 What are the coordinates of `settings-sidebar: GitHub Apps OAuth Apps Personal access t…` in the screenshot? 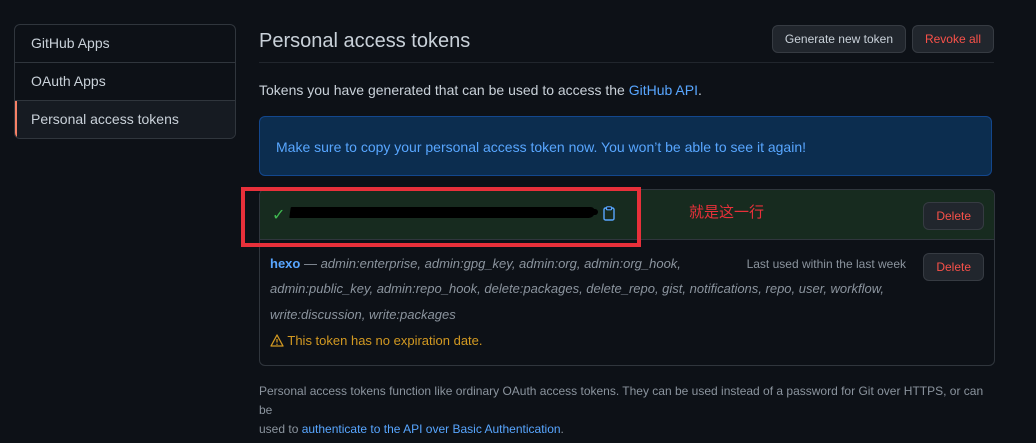 It's located at (125, 81).